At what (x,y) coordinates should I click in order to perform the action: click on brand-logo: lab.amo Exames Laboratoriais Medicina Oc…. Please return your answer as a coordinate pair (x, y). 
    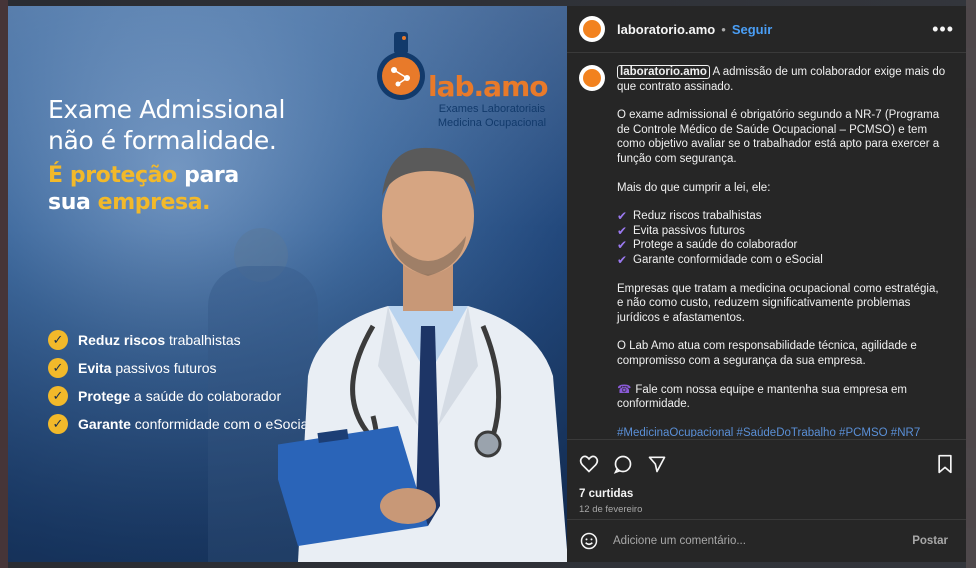
    Looking at the image, I should click on (463, 78).